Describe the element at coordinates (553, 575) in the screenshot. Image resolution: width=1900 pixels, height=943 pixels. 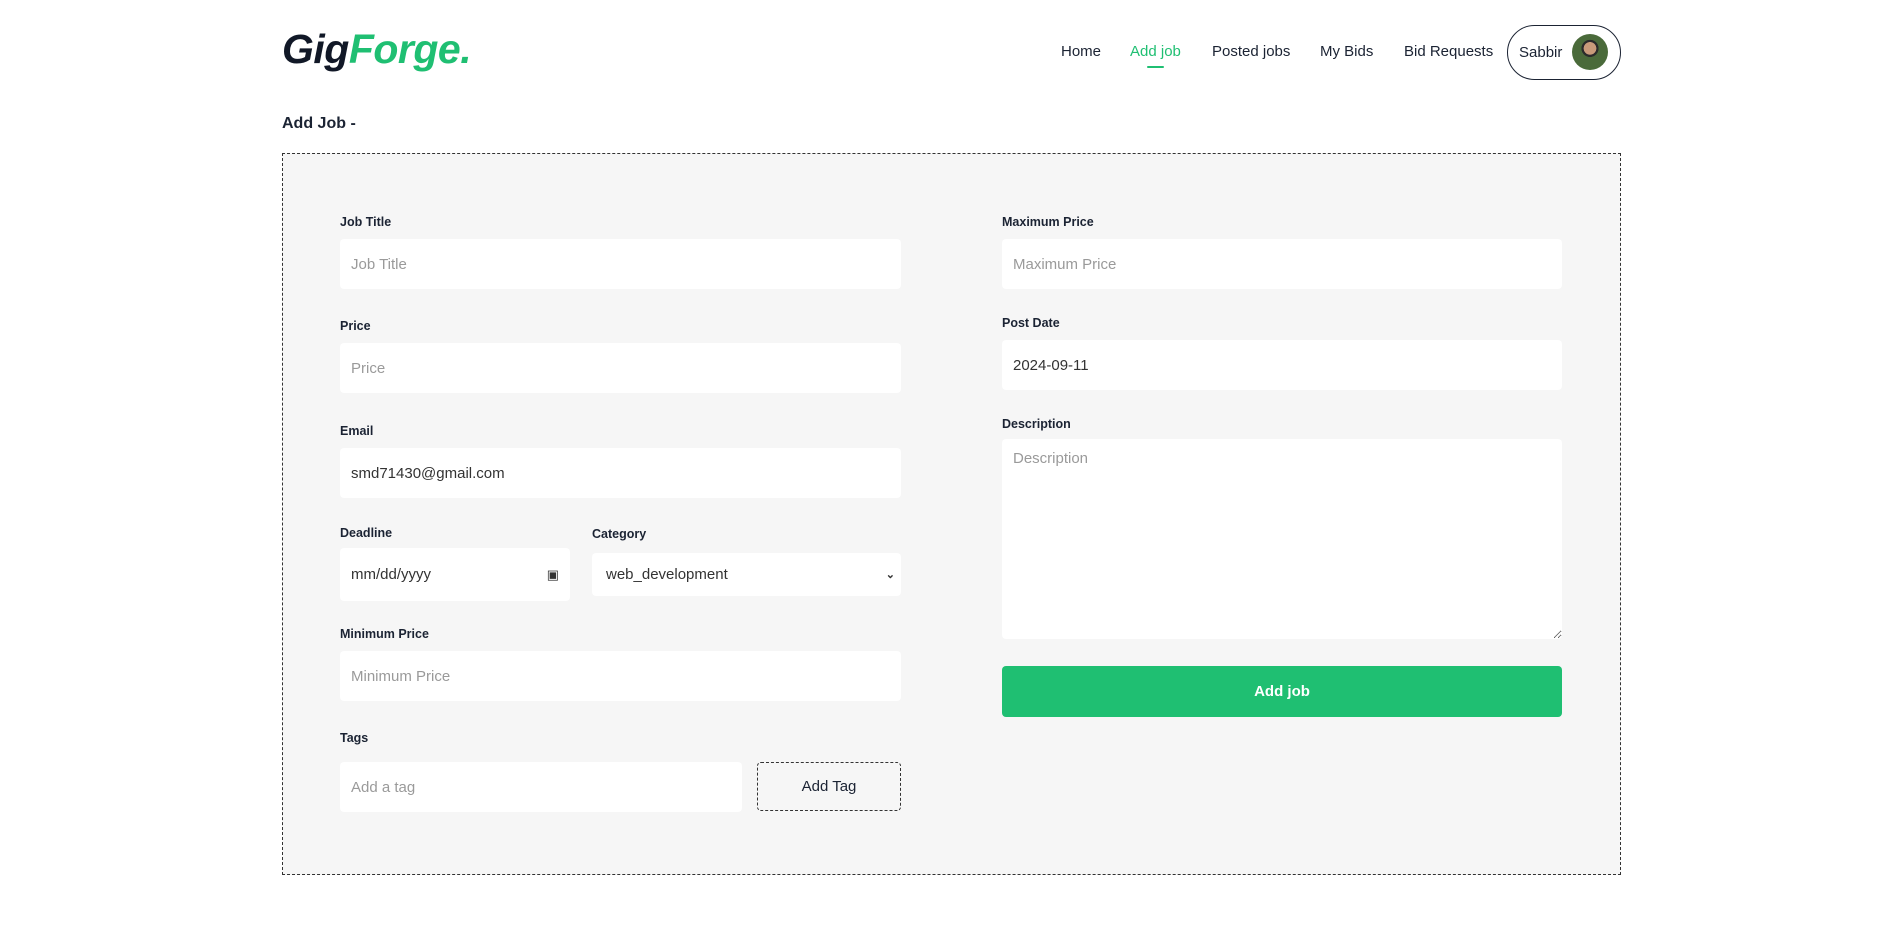
I see `calendar-icon: ▣` at that location.